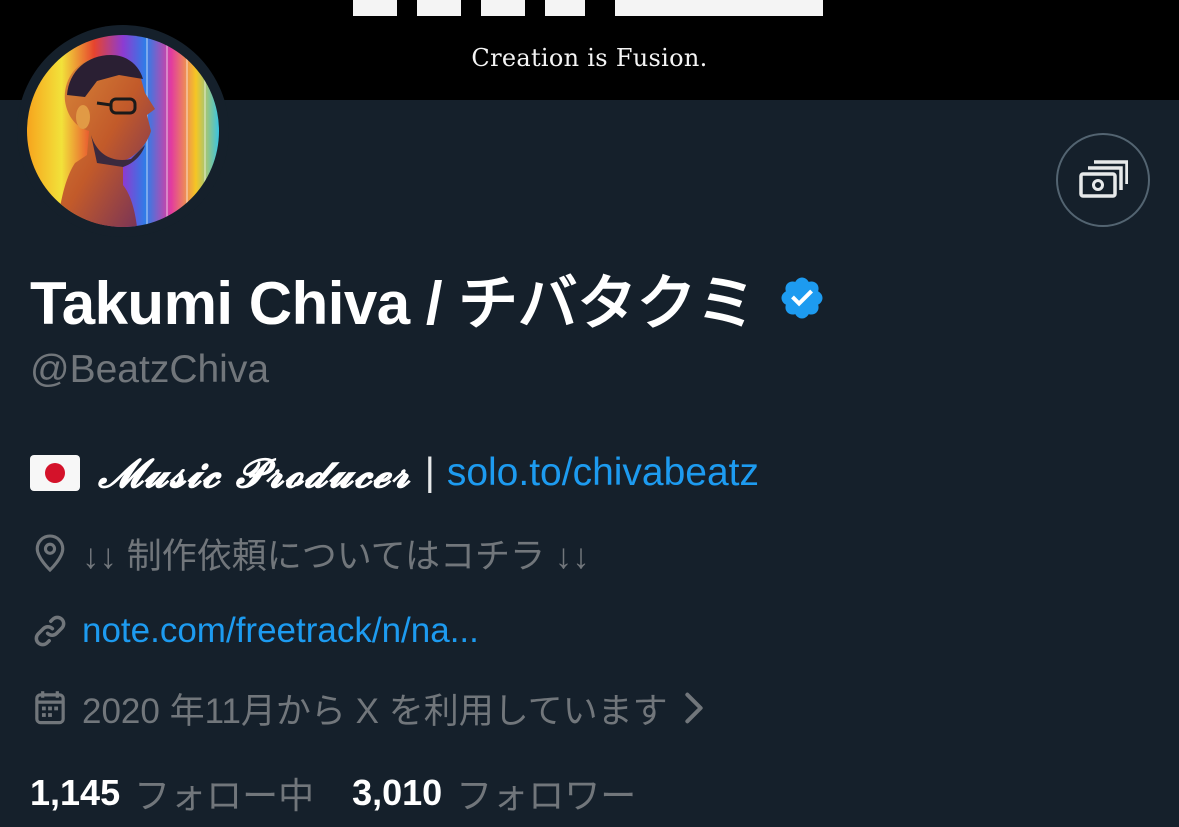 The image size is (1179, 827). I want to click on display-name: Takumi Chiva / チバタクミ, so click(393, 303).